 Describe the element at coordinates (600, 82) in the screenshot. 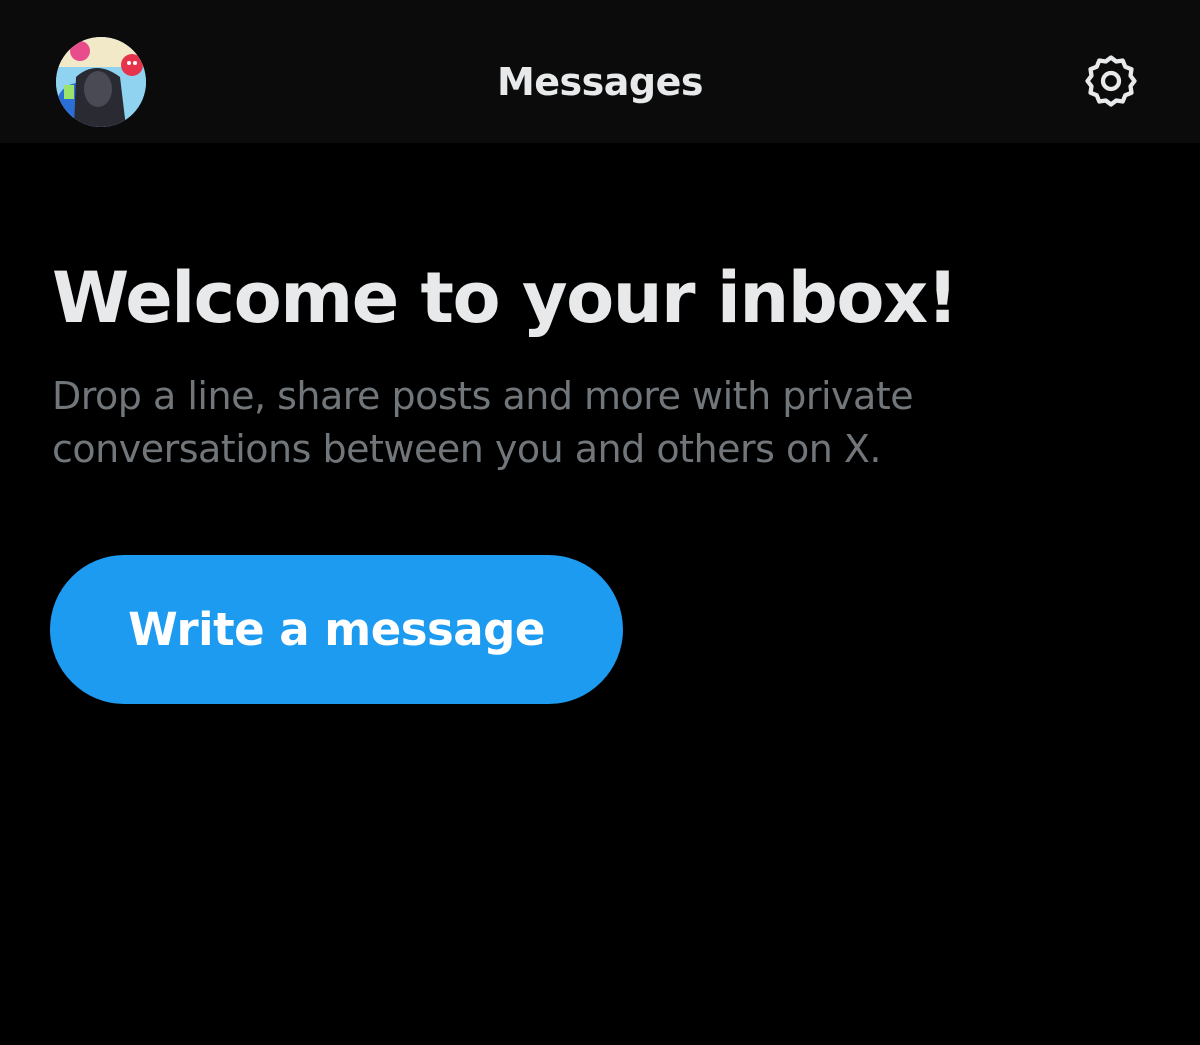

I see `page-title: Messages` at that location.